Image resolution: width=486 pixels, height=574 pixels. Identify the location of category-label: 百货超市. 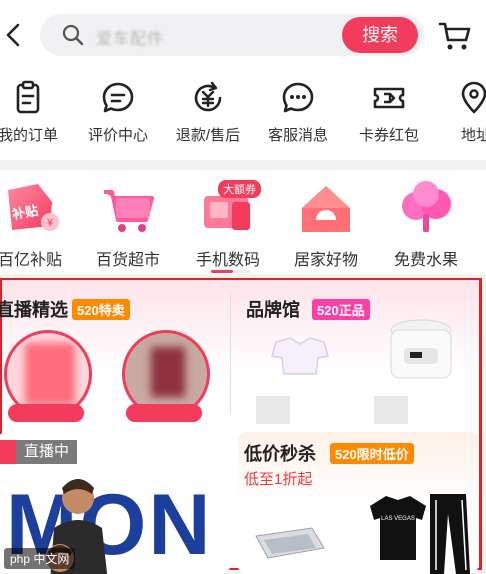
(127, 260).